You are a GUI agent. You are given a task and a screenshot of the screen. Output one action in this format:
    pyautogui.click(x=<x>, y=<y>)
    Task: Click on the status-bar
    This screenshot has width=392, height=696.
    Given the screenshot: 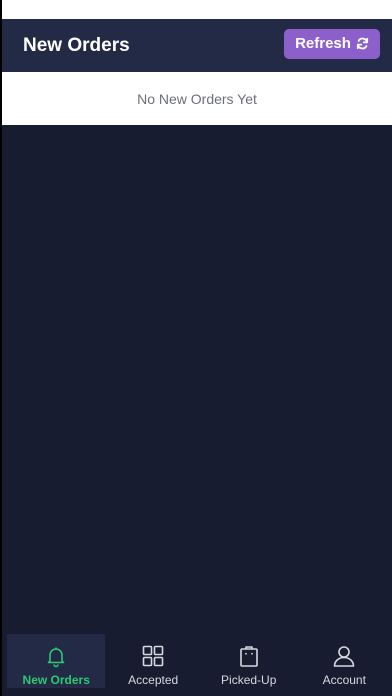 What is the action you would take?
    pyautogui.click(x=197, y=9)
    